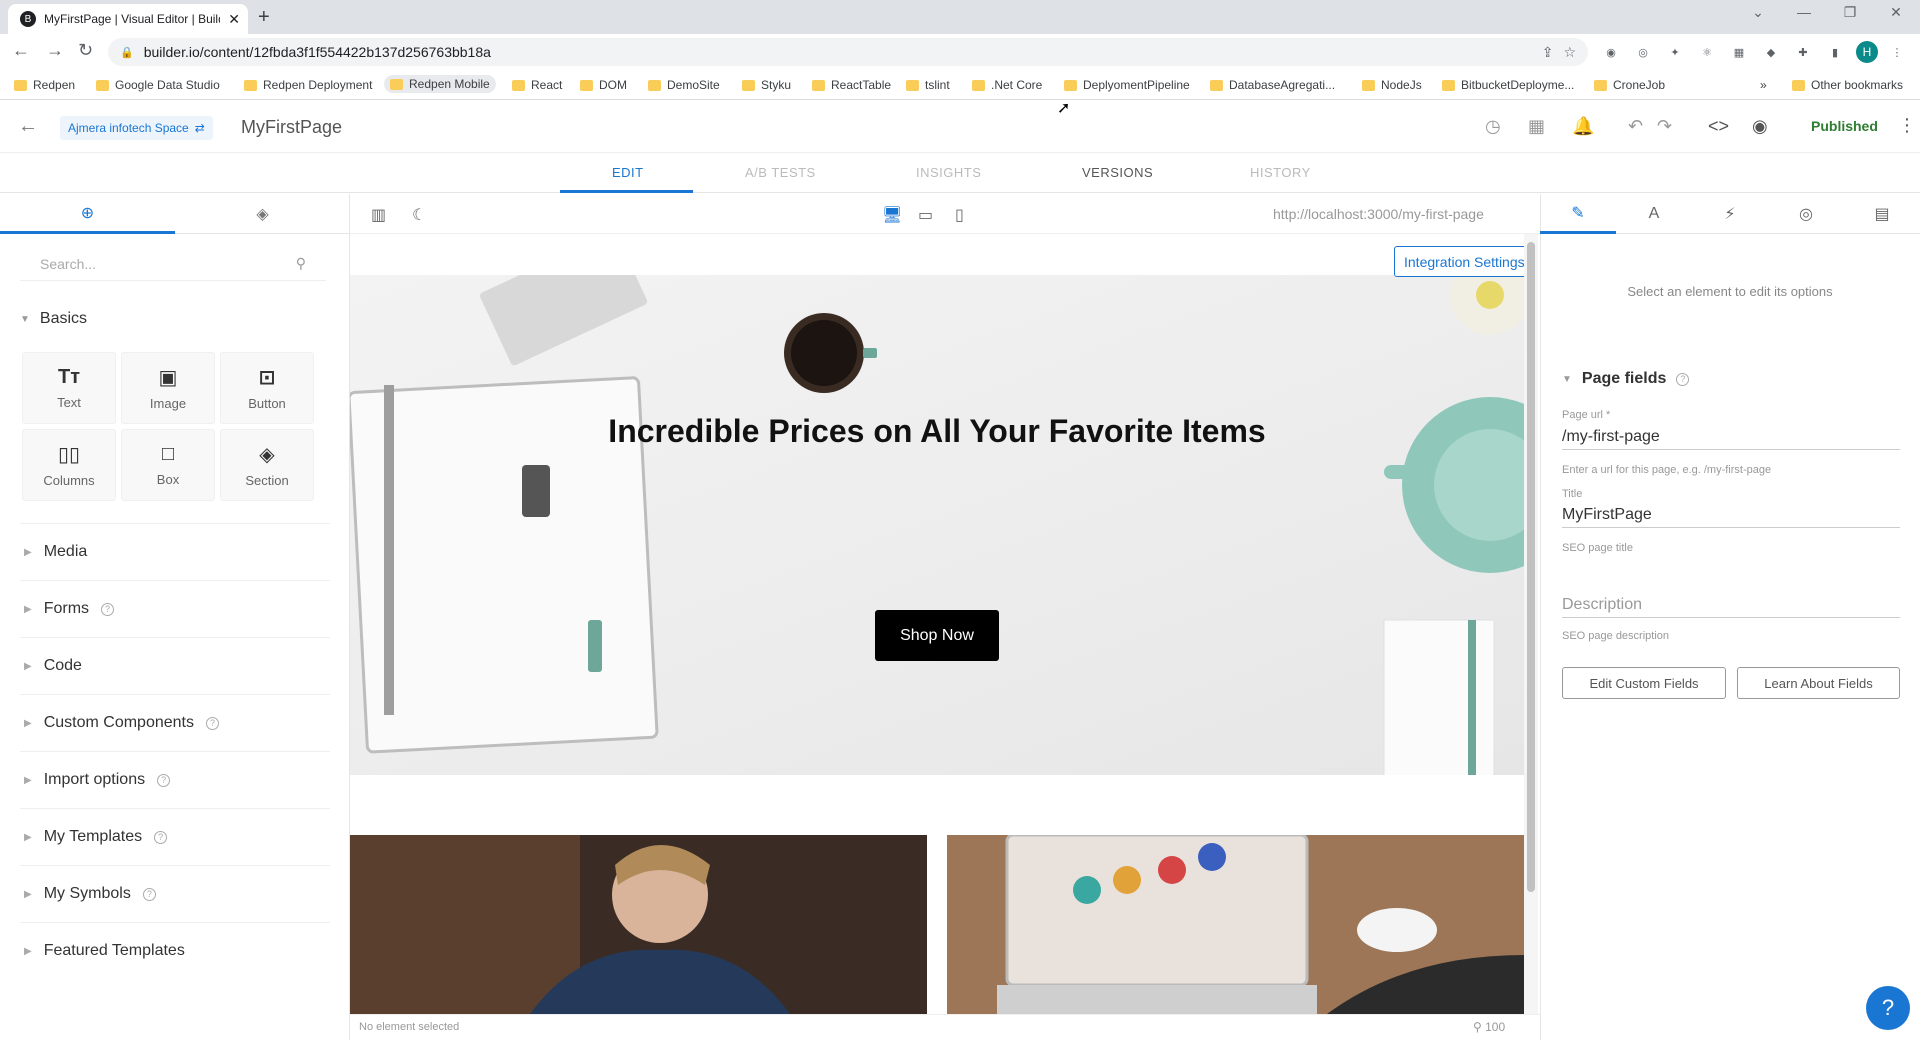 This screenshot has height=1040, width=1920. What do you see at coordinates (1707, 52) in the screenshot?
I see `react-devtools-icon: ⚛` at bounding box center [1707, 52].